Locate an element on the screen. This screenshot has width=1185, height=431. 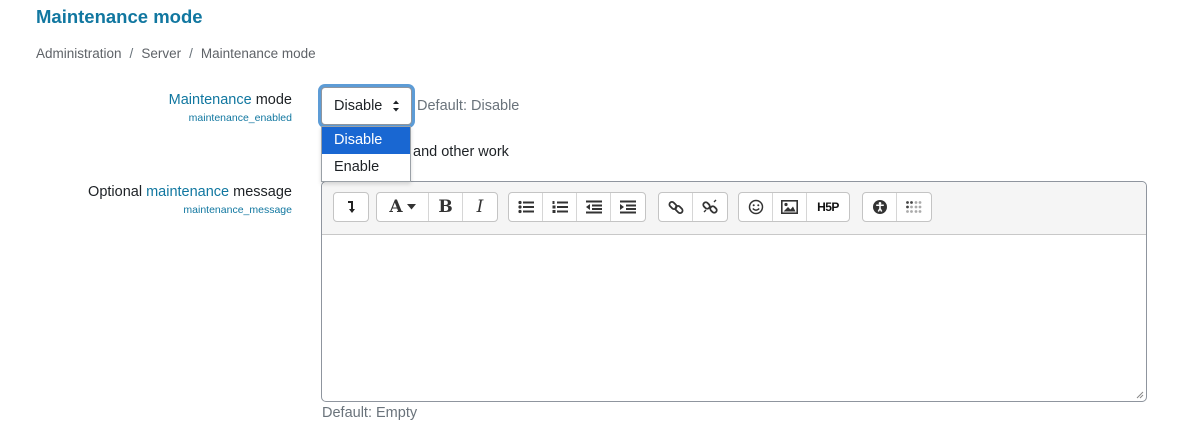
resize-handle-icon is located at coordinates (1140, 395).